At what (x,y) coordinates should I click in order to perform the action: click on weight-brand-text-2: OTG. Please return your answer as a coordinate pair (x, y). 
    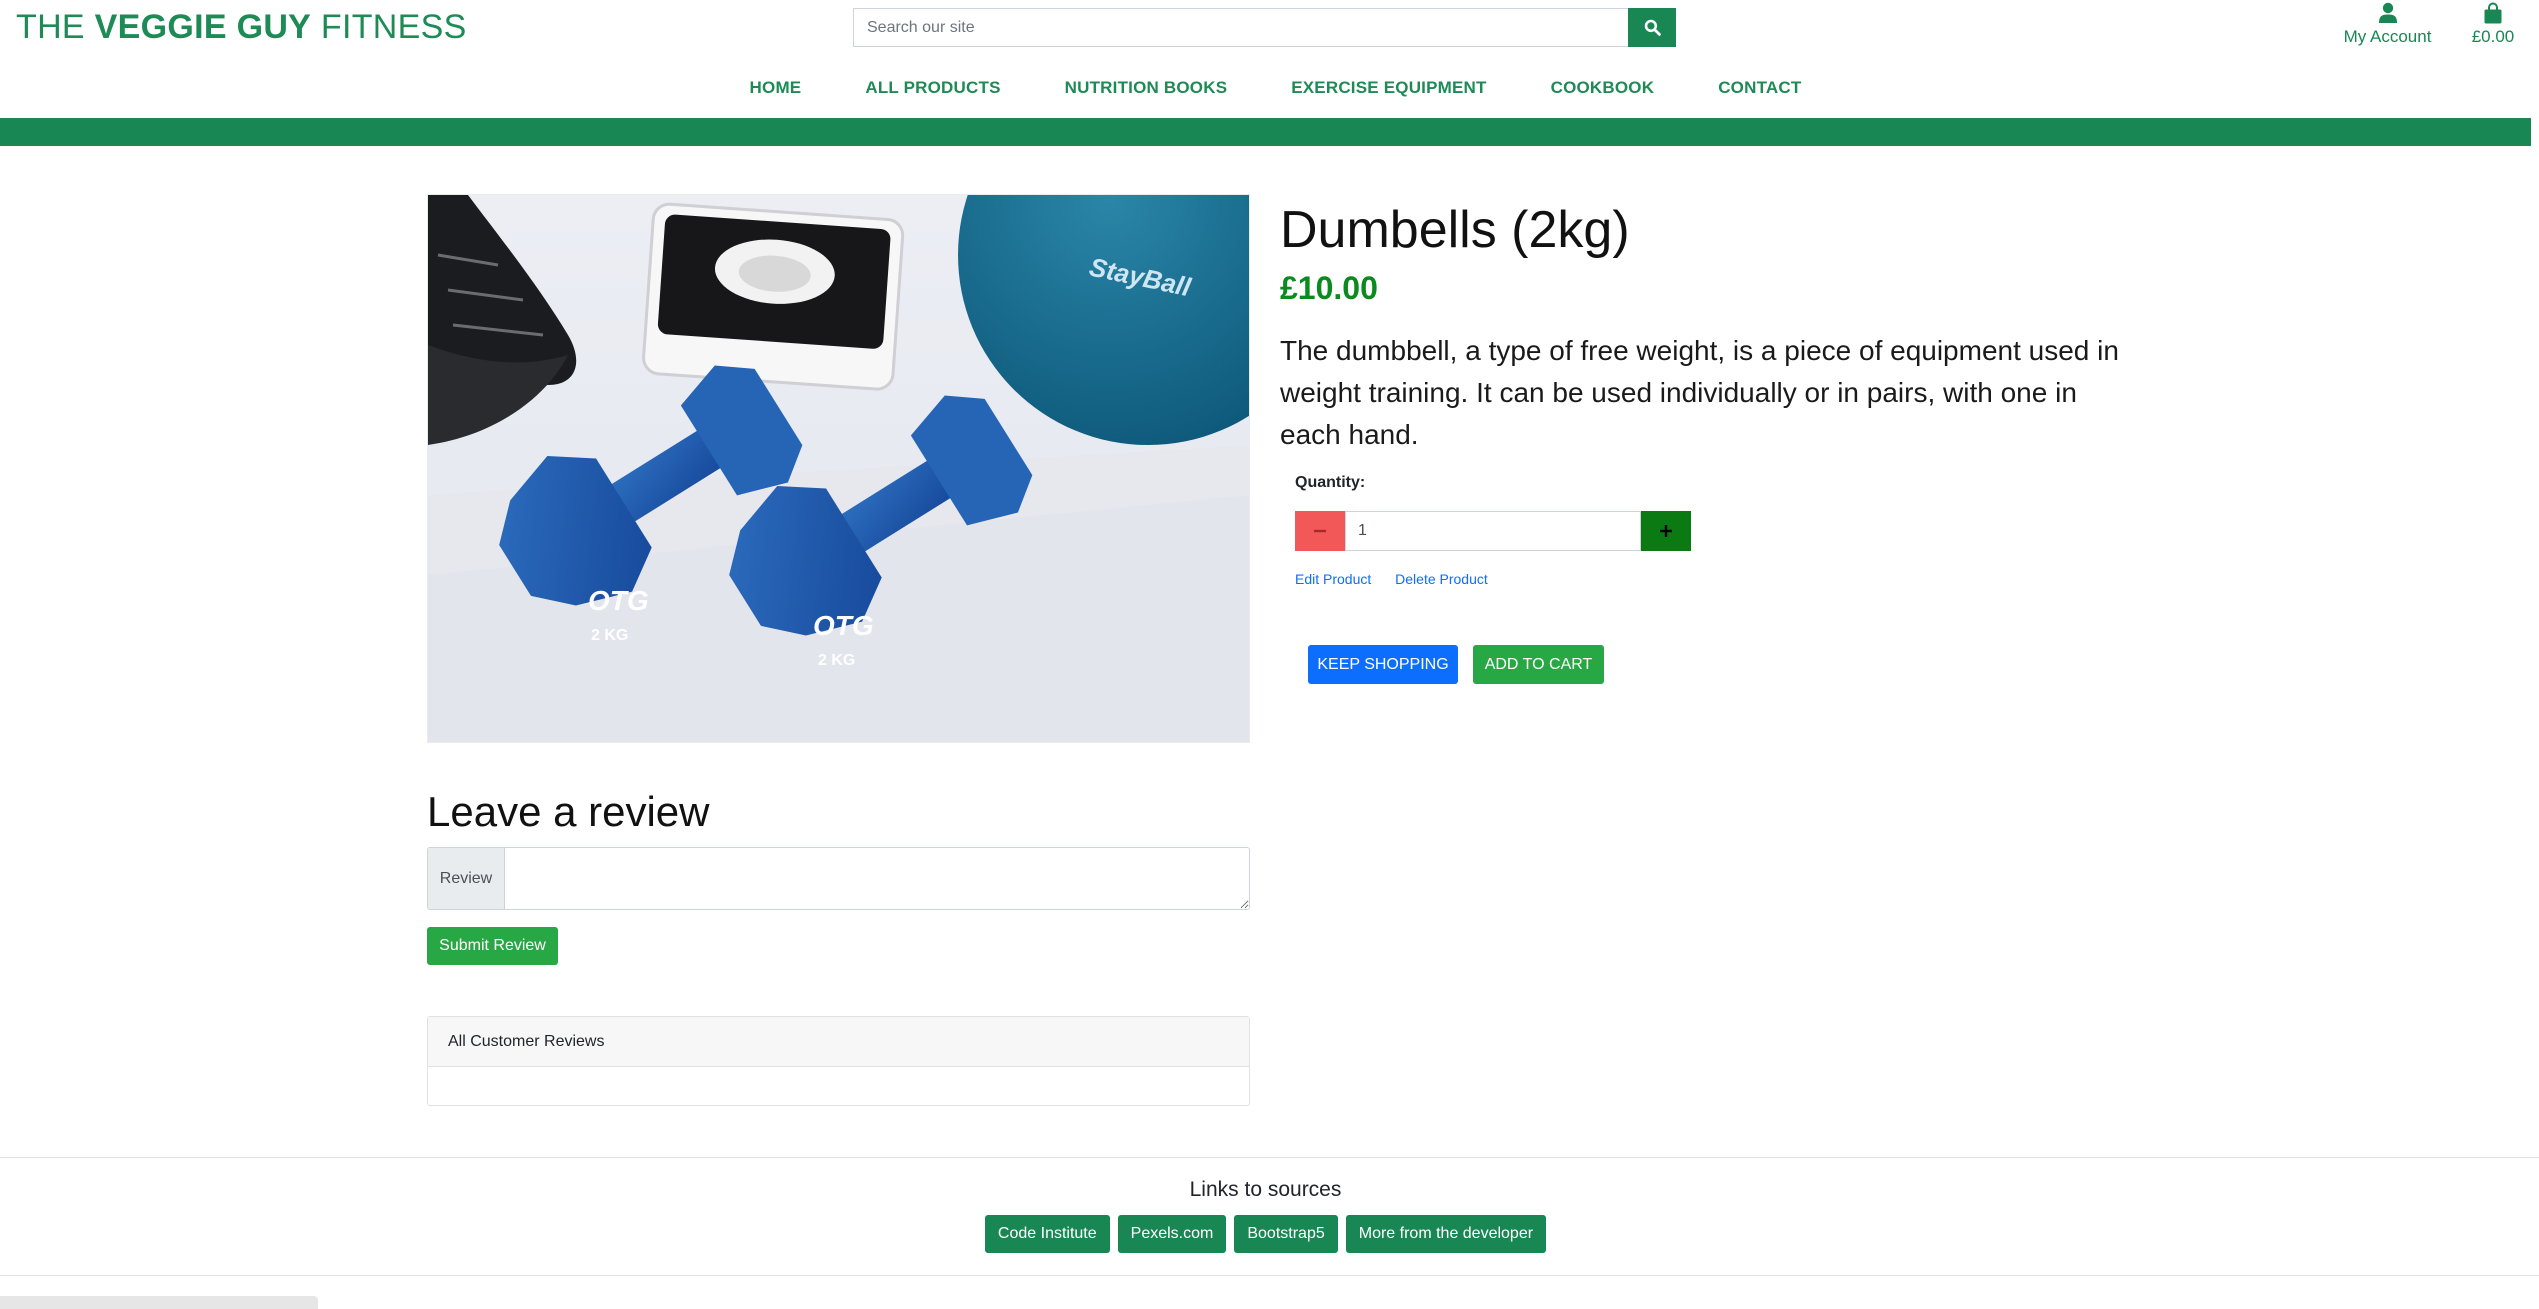
    Looking at the image, I should click on (843, 625).